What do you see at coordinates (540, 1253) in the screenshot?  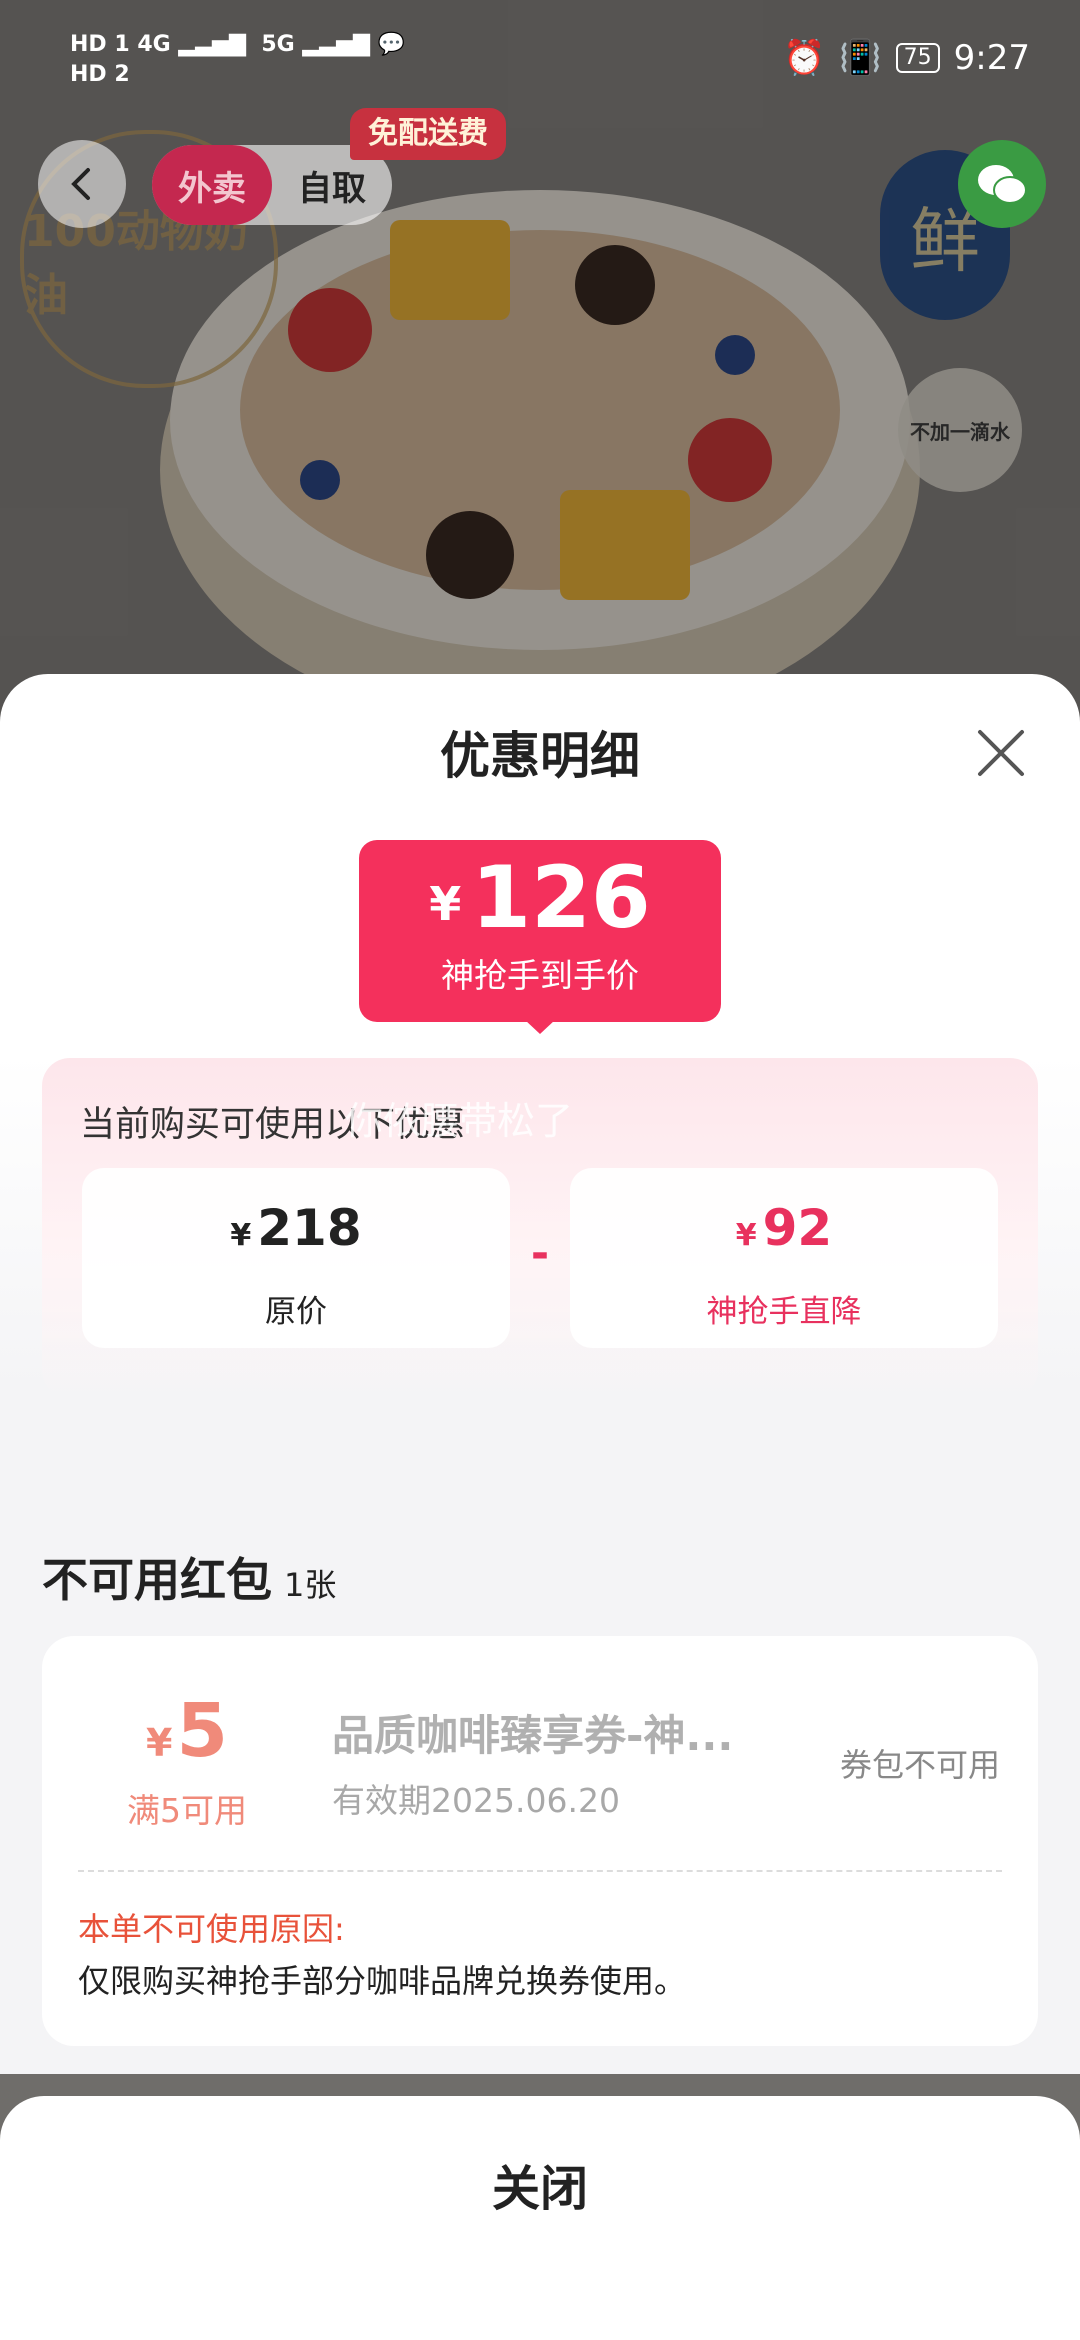 I see `minus-sign: -` at bounding box center [540, 1253].